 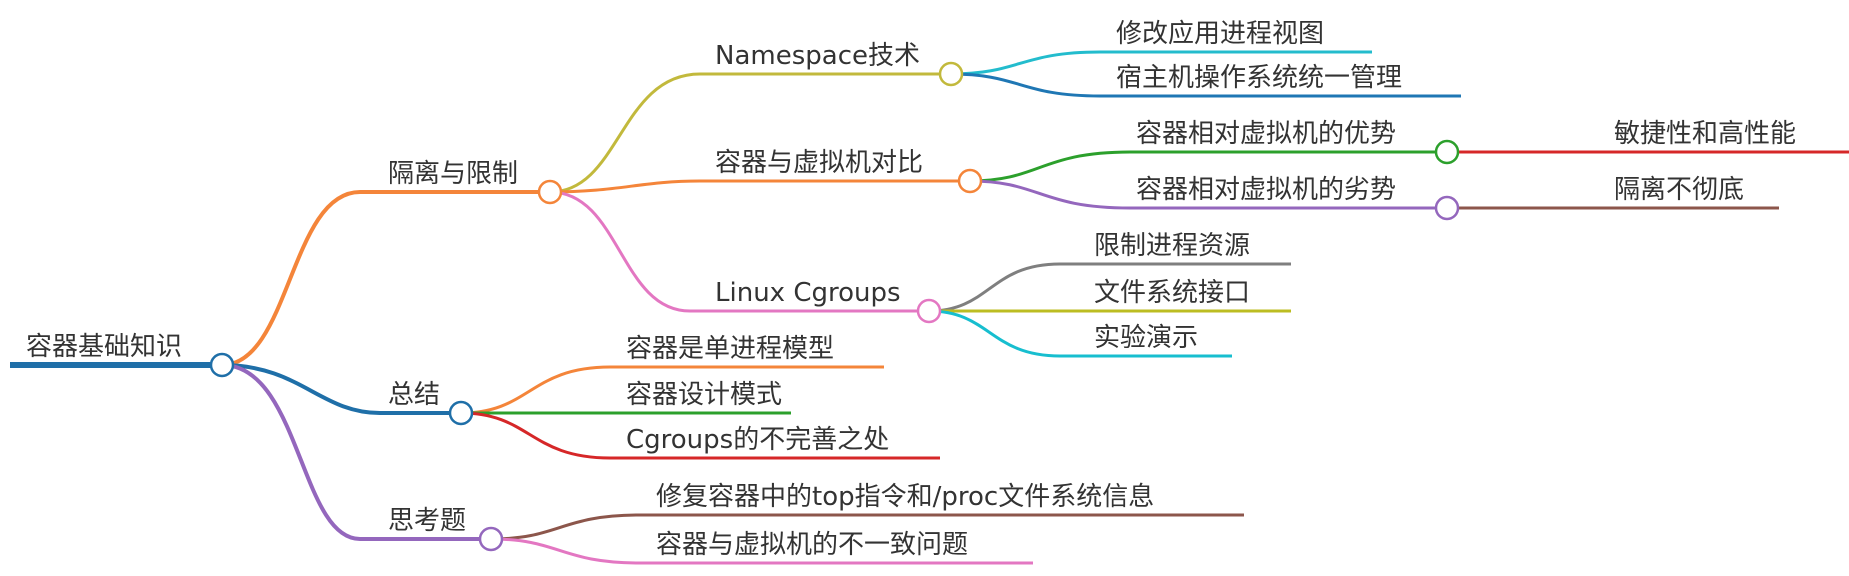 What do you see at coordinates (730, 349) in the screenshot?
I see `single-process-label: 容器是单进程模型` at bounding box center [730, 349].